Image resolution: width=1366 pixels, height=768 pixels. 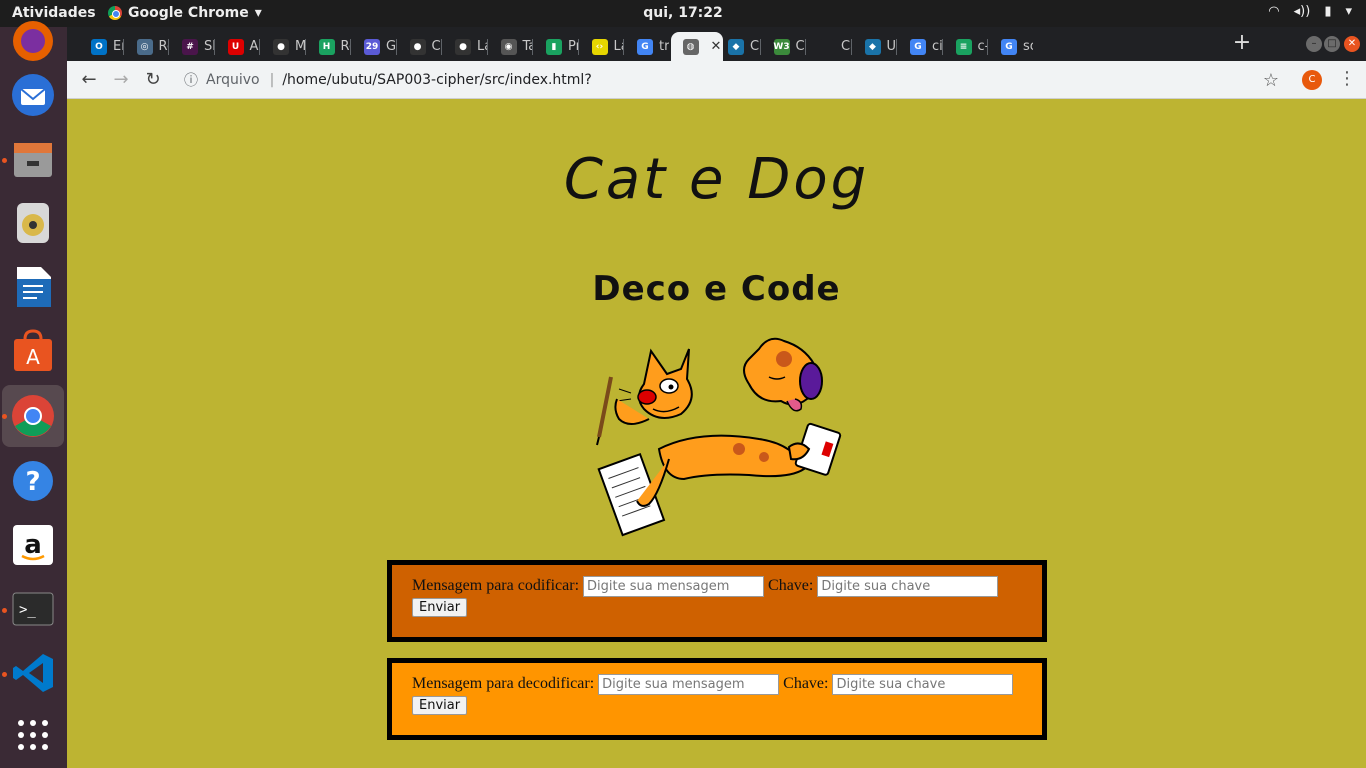 I want to click on tab-label: Ca, so click(x=846, y=46).